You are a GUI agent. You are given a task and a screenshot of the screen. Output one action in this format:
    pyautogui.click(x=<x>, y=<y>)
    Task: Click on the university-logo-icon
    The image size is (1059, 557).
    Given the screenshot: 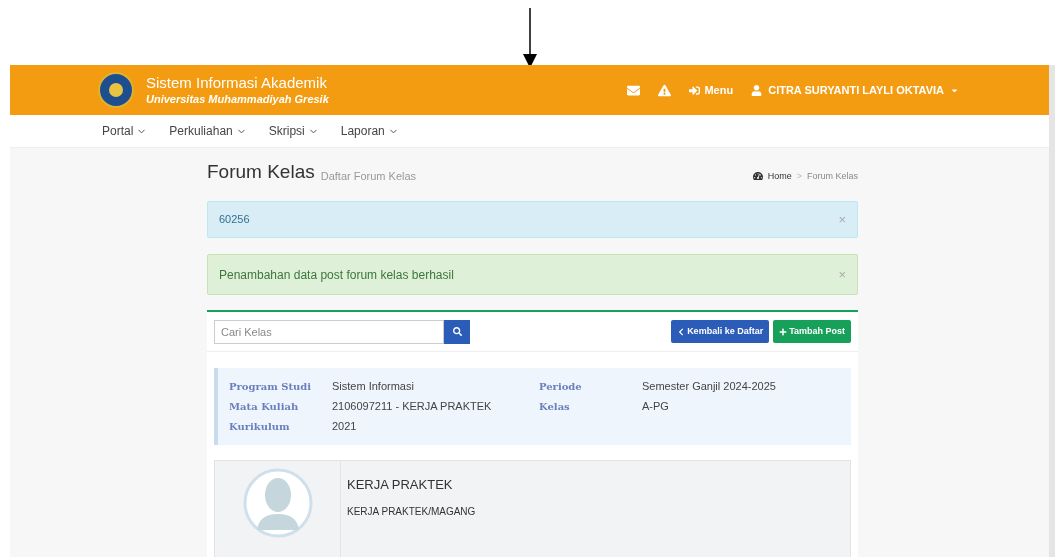 What is the action you would take?
    pyautogui.click(x=116, y=90)
    